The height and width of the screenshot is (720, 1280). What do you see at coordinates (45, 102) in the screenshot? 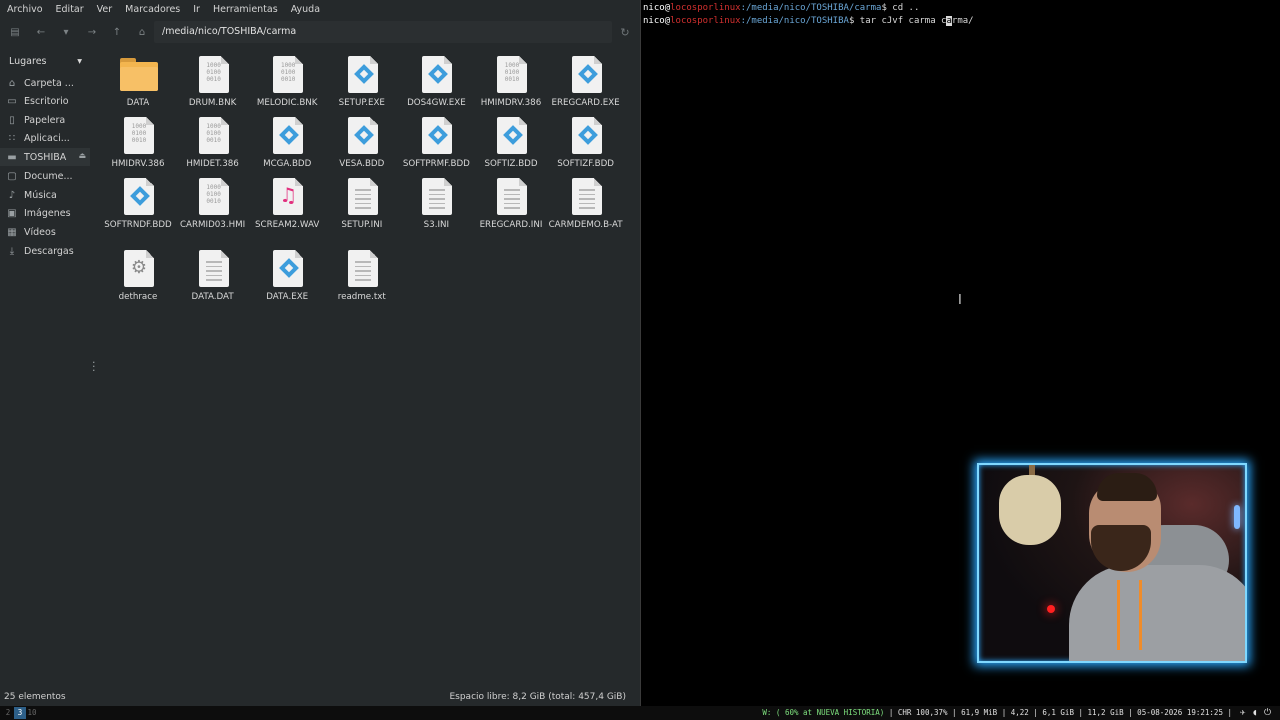
I see `sidebar-item-desktop: ▭ Escritorio` at bounding box center [45, 102].